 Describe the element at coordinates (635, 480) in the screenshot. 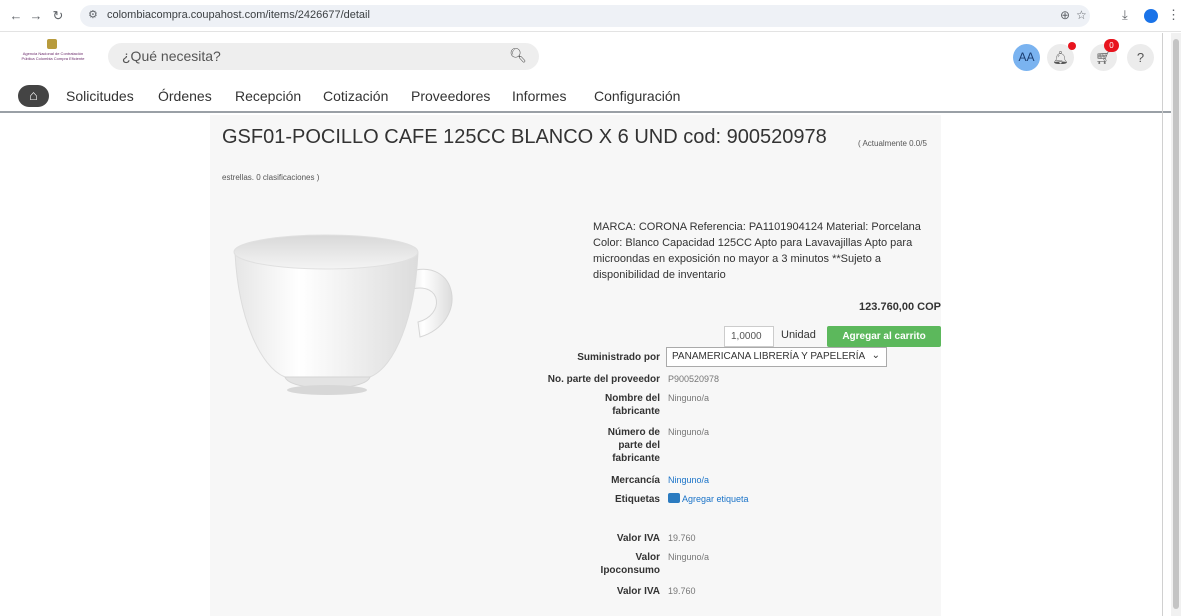

I see `commodity-label: Mercancía` at that location.